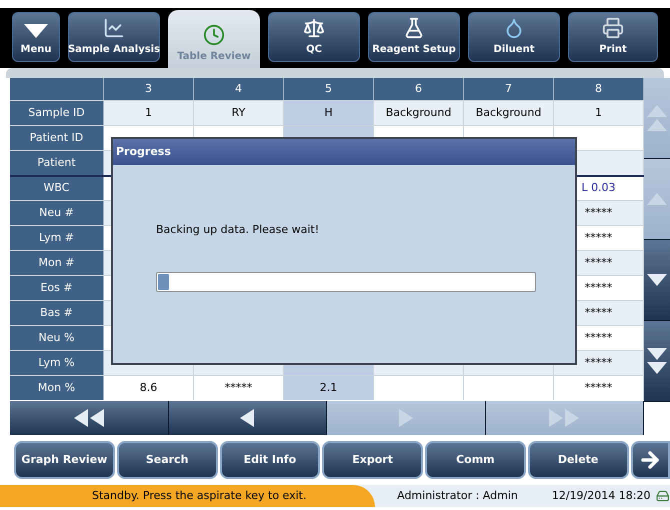 This screenshot has height=510, width=670. I want to click on column-header: 5, so click(329, 89).